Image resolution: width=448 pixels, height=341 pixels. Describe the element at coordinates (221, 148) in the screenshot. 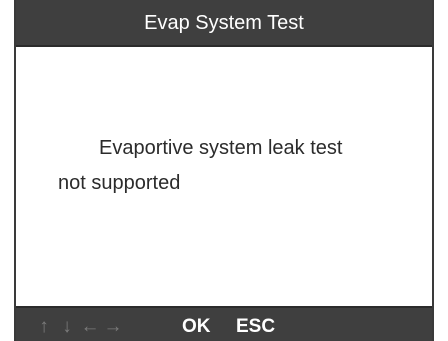

I see `status-message-line-1: Evaportive system leak test` at that location.